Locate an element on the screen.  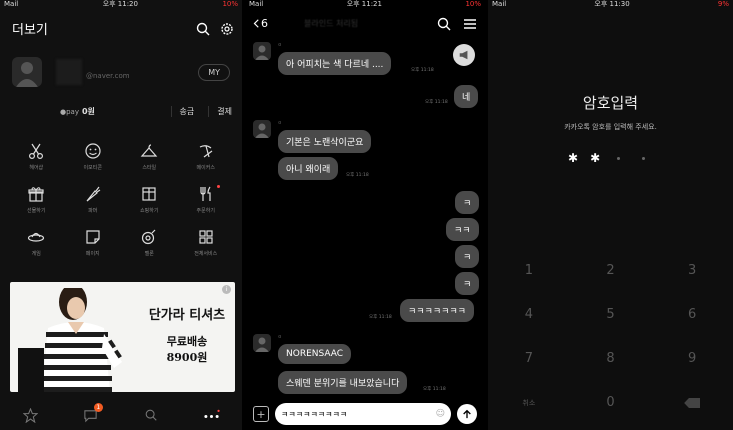
chat-input-bar: + ㅋㅋㅋㅋㅋㅋㅋㅋㅋ ☺ is located at coordinates (365, 414).